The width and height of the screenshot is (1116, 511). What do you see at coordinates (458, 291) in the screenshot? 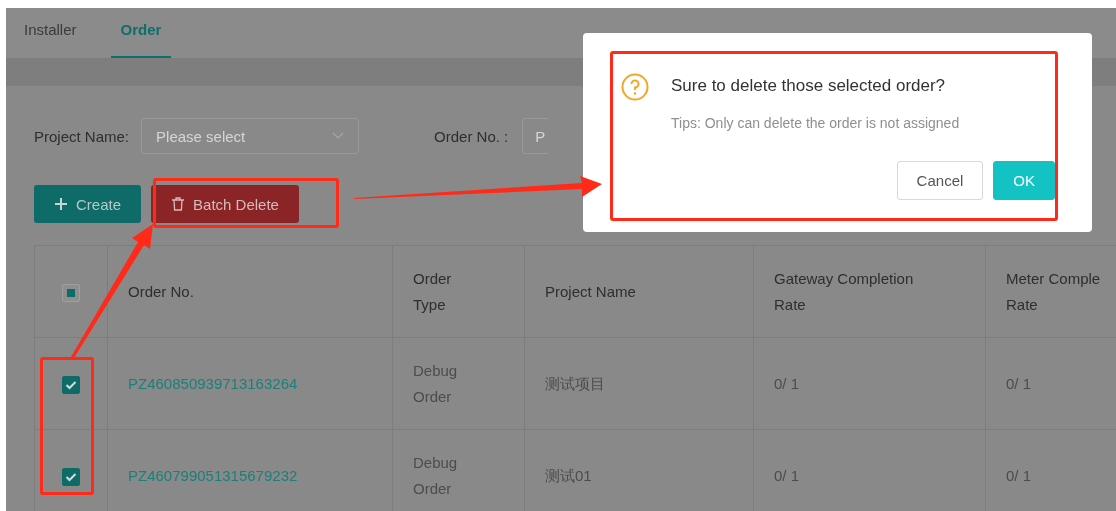
I see `column-header: Order Type` at bounding box center [458, 291].